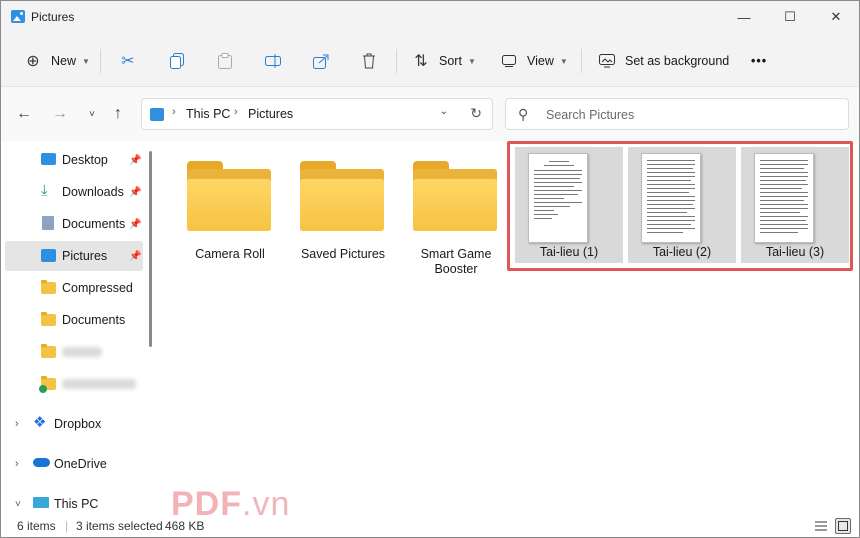 This screenshot has height=538, width=860. Describe the element at coordinates (24, 114) in the screenshot. I see `back-arrow-icon: ←` at that location.